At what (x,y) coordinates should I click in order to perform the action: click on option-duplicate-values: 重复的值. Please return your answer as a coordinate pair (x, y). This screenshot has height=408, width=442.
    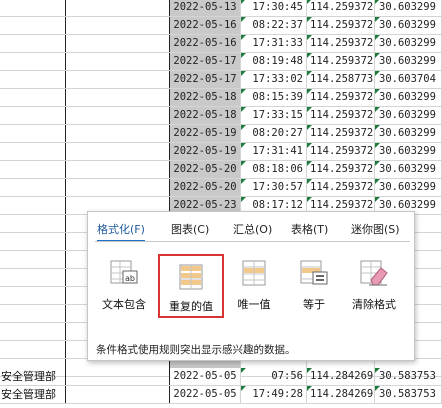
    Looking at the image, I should click on (191, 286).